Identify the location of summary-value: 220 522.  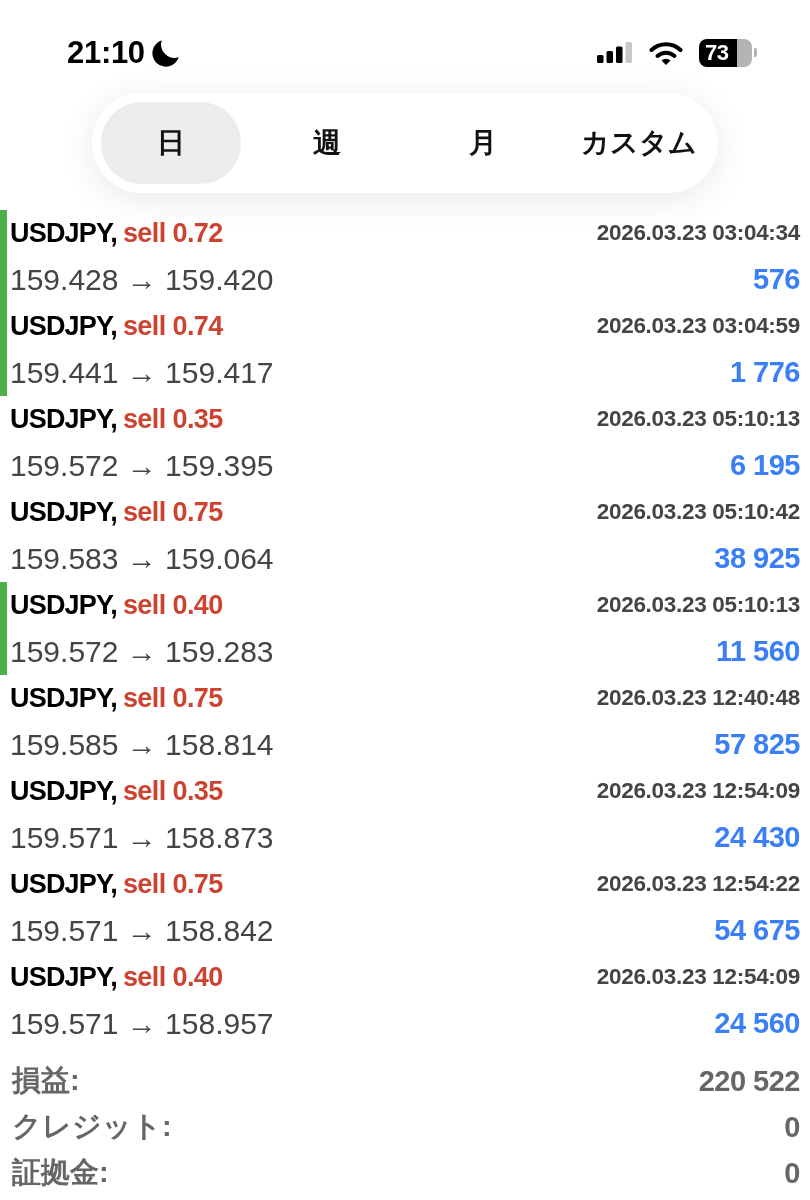
(749, 1081).